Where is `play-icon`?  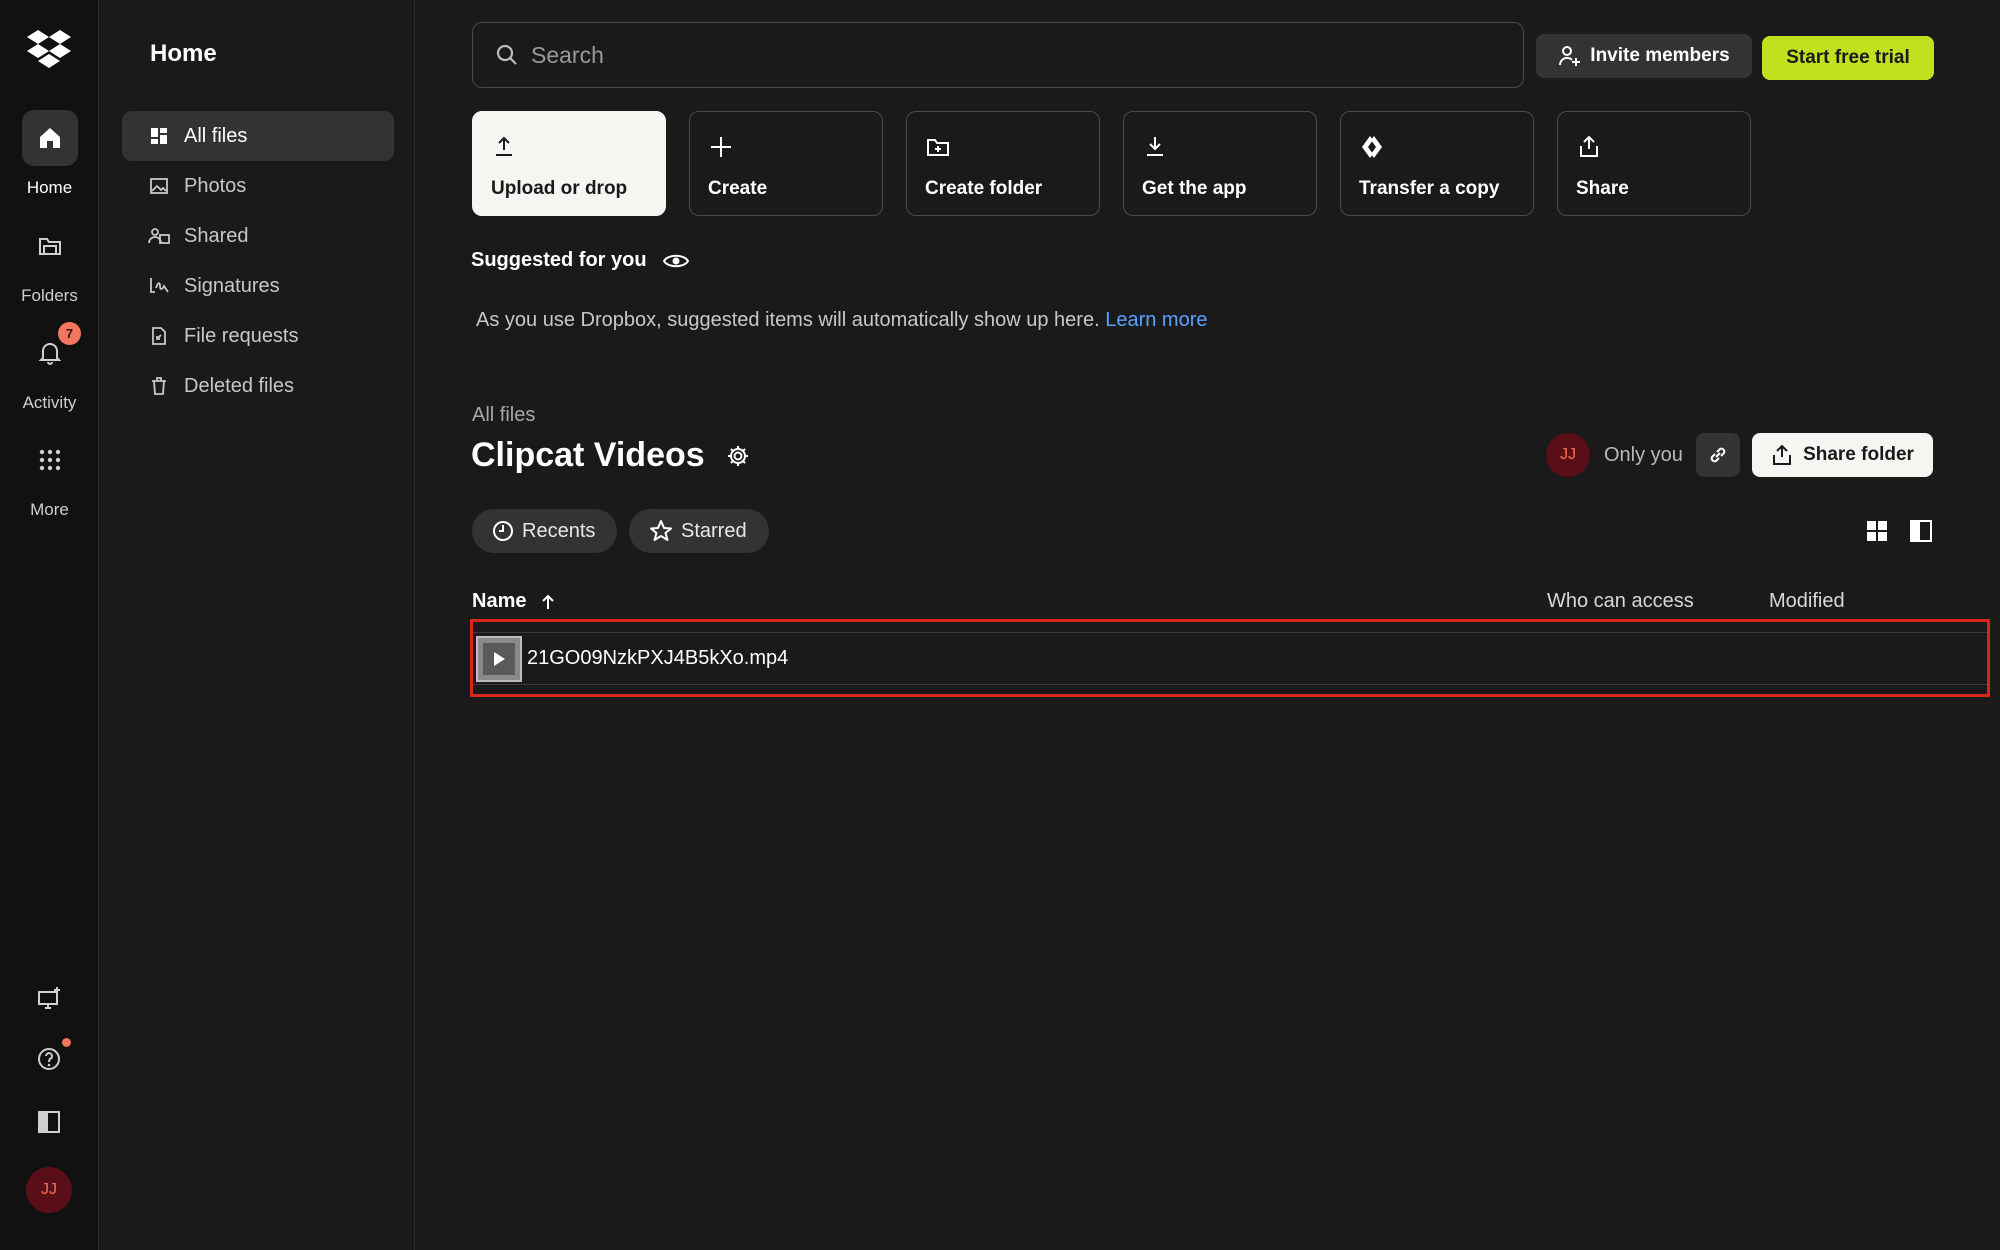
play-icon is located at coordinates (499, 658).